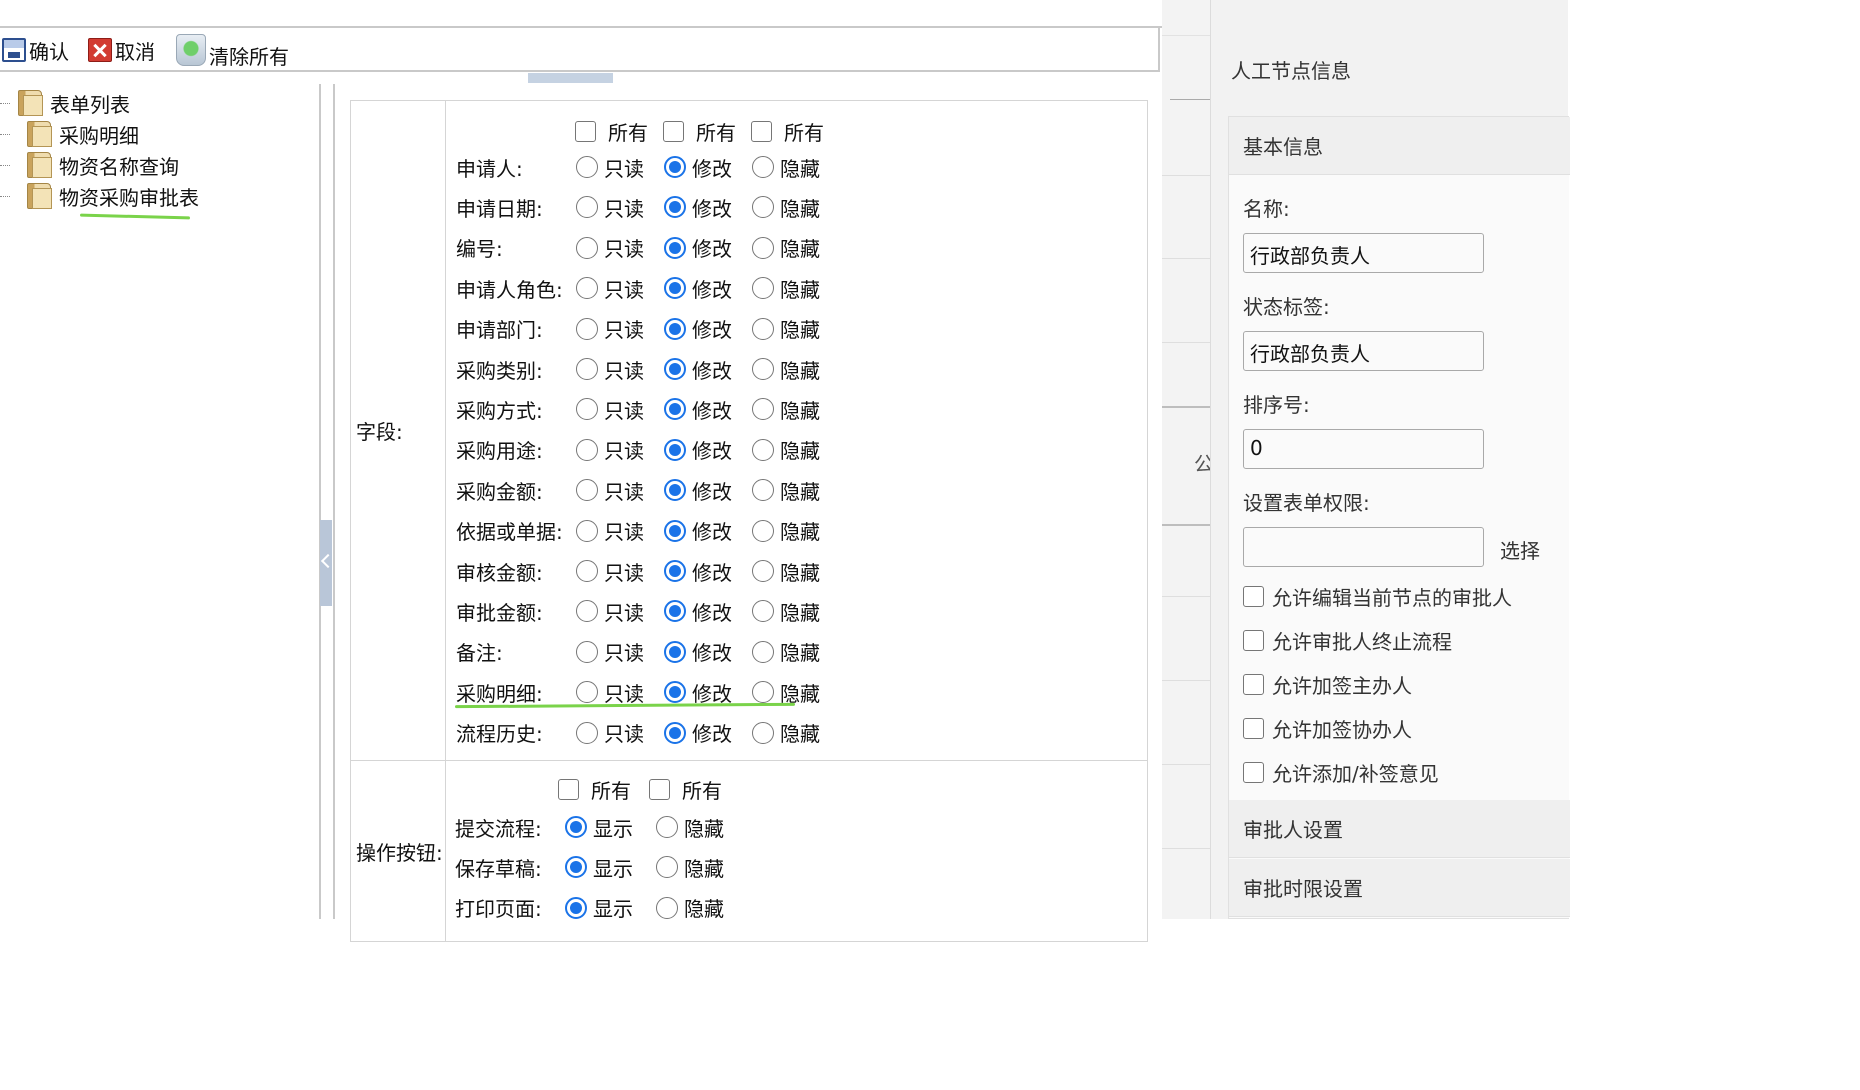 This screenshot has width=1860, height=1090. What do you see at coordinates (1347, 640) in the screenshot?
I see `allow-terminate-flow-checkbox: 允许审批人终止流程` at bounding box center [1347, 640].